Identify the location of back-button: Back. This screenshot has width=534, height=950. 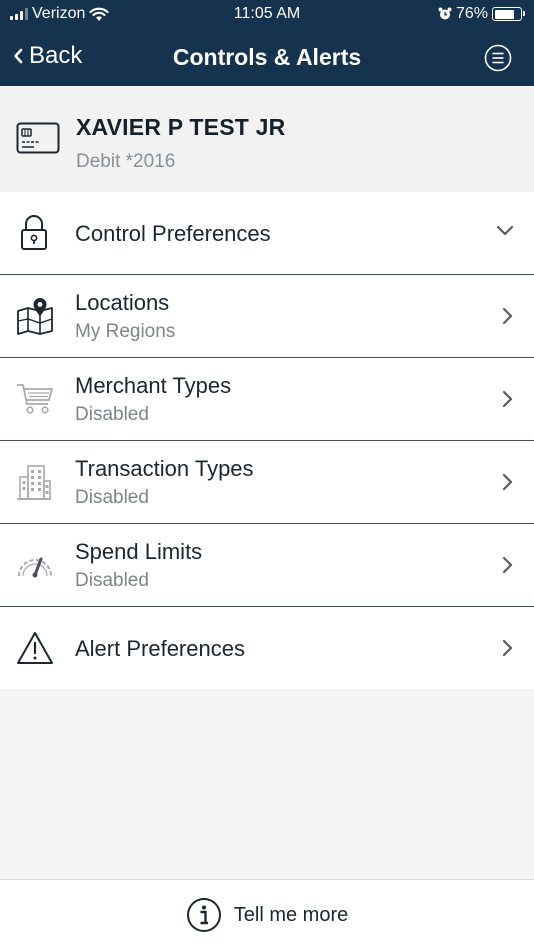
(47, 56).